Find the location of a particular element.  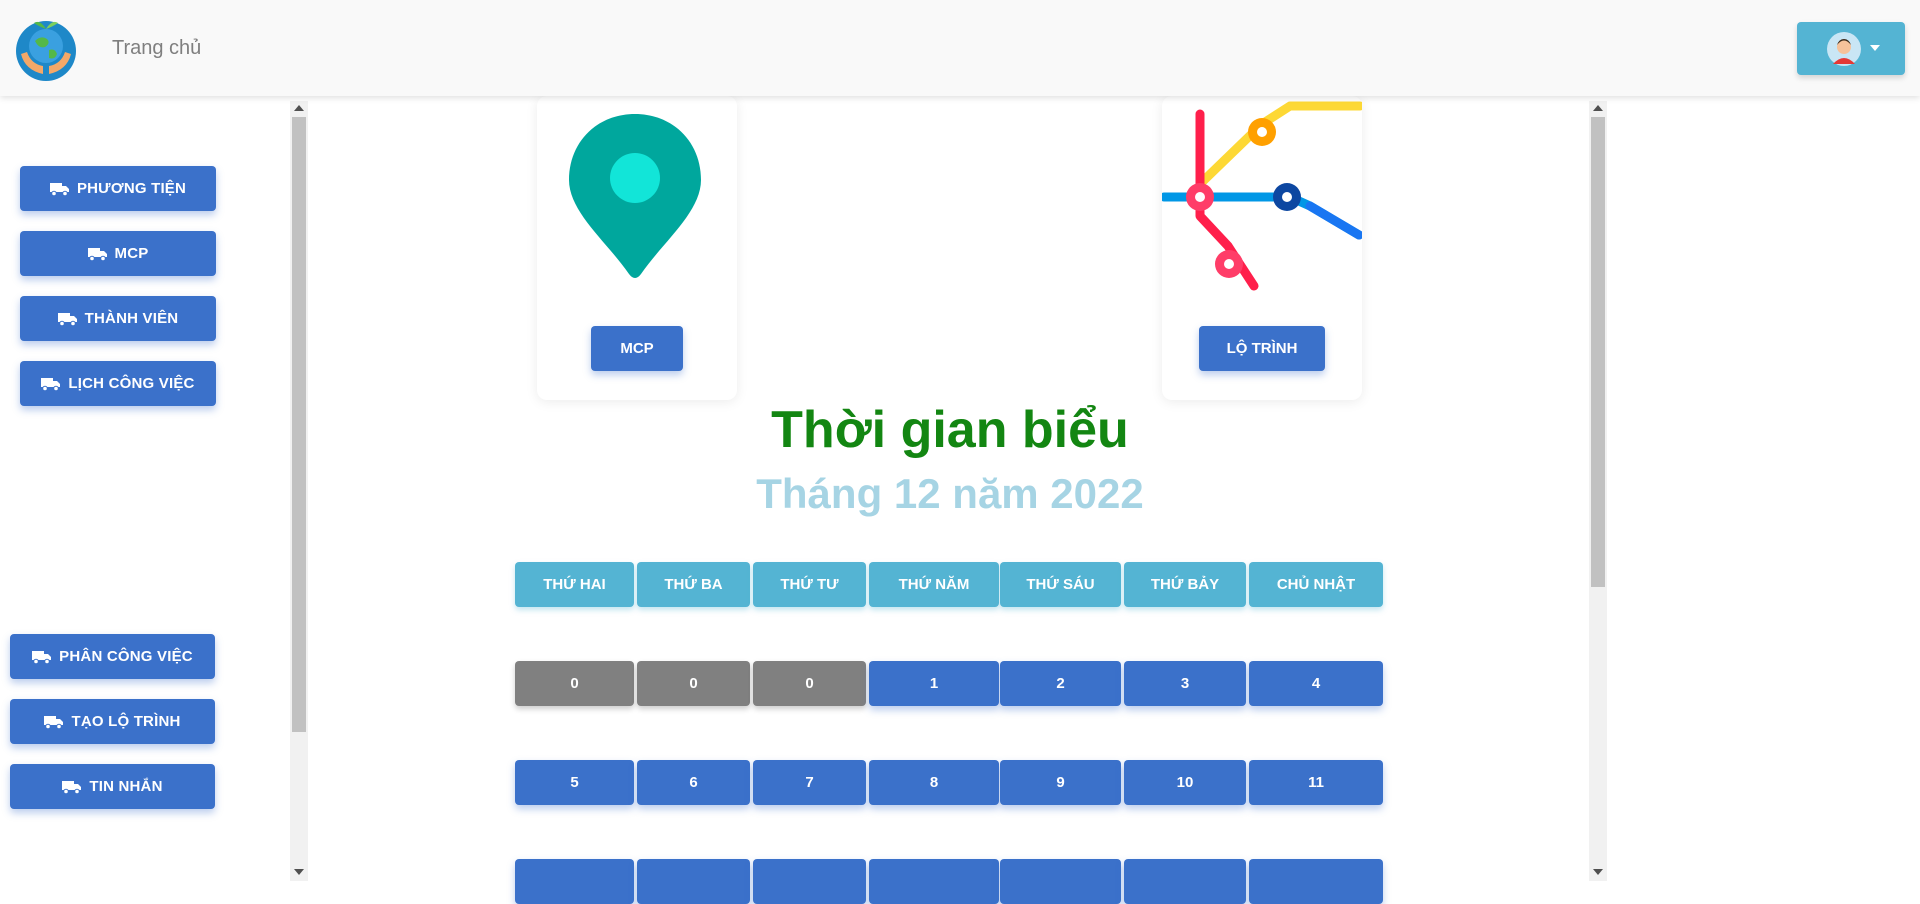

weekday-header: THỨ NĂM is located at coordinates (934, 584).